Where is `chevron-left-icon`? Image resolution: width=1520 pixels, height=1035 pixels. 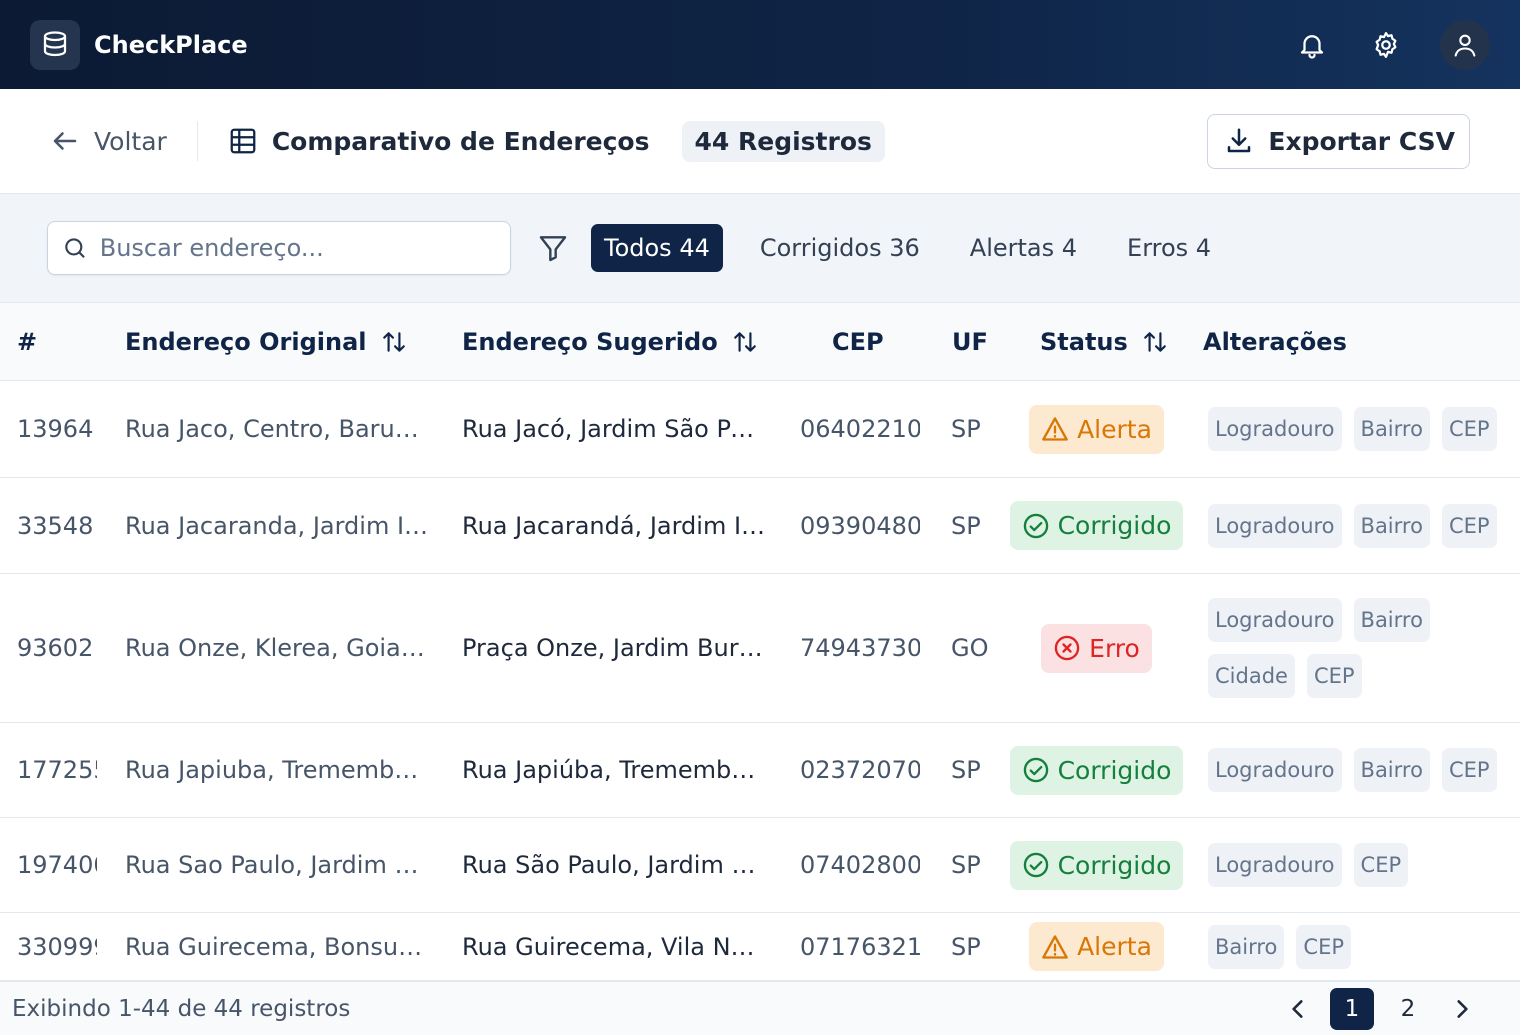
chevron-left-icon is located at coordinates (1297, 1008).